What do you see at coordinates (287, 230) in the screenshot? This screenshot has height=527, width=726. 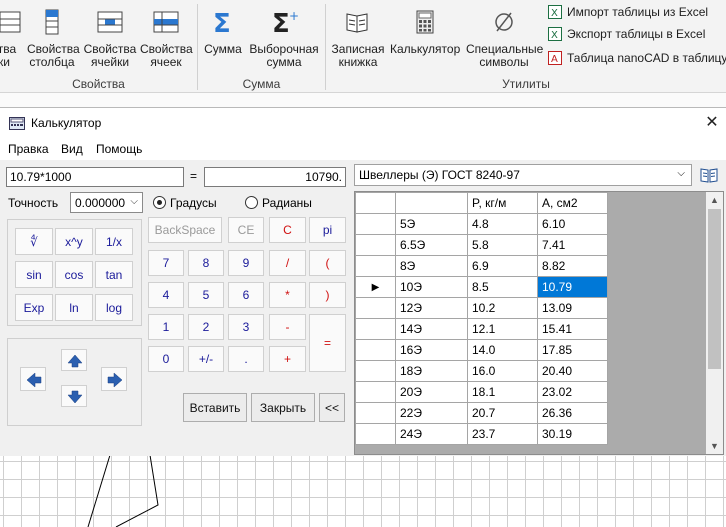 I see `clear-button: C` at bounding box center [287, 230].